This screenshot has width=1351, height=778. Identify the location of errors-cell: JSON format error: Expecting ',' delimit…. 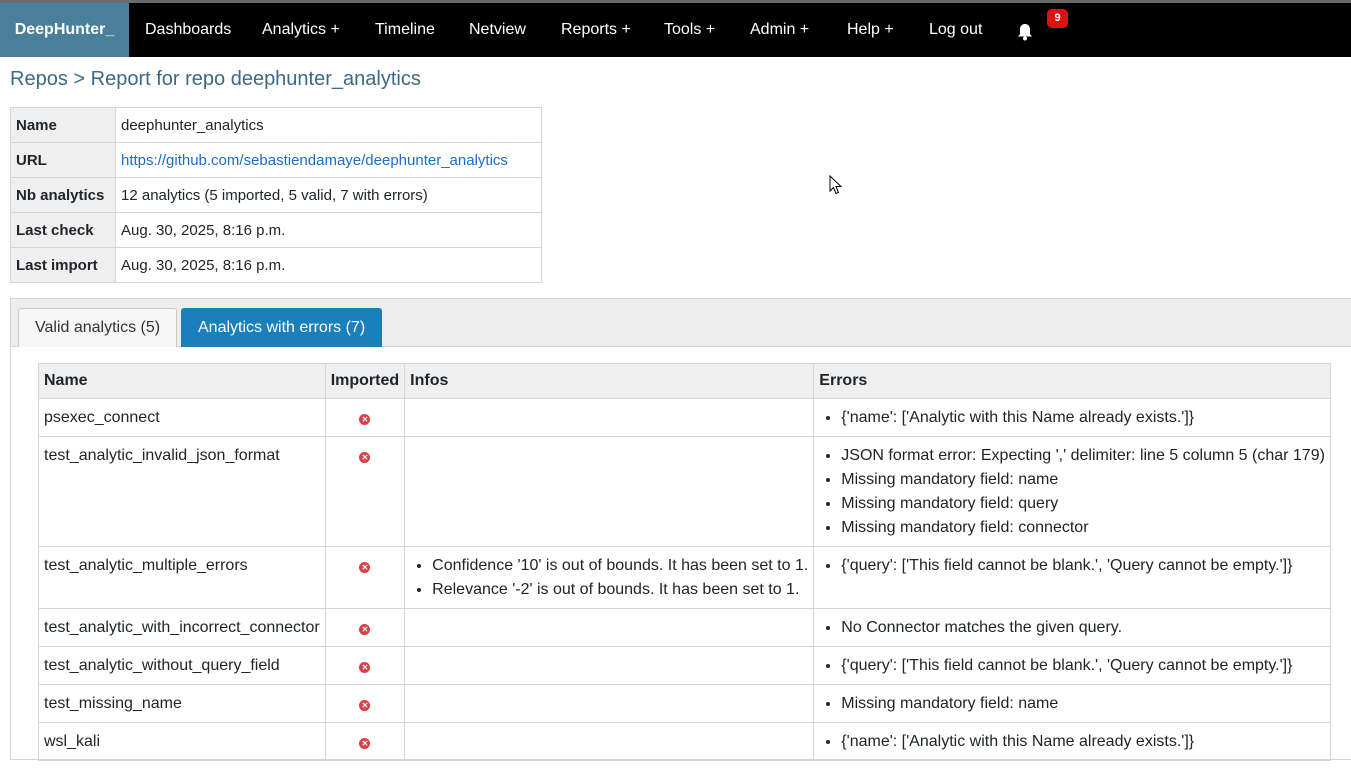
(1072, 491).